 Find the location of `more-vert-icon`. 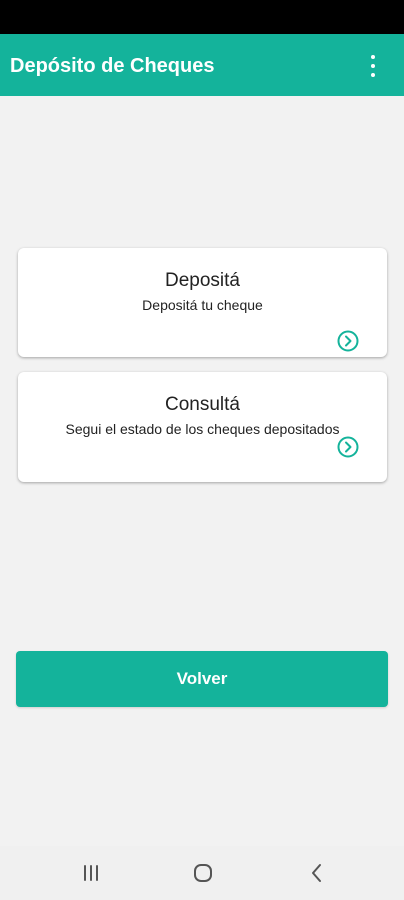

more-vert-icon is located at coordinates (373, 66).